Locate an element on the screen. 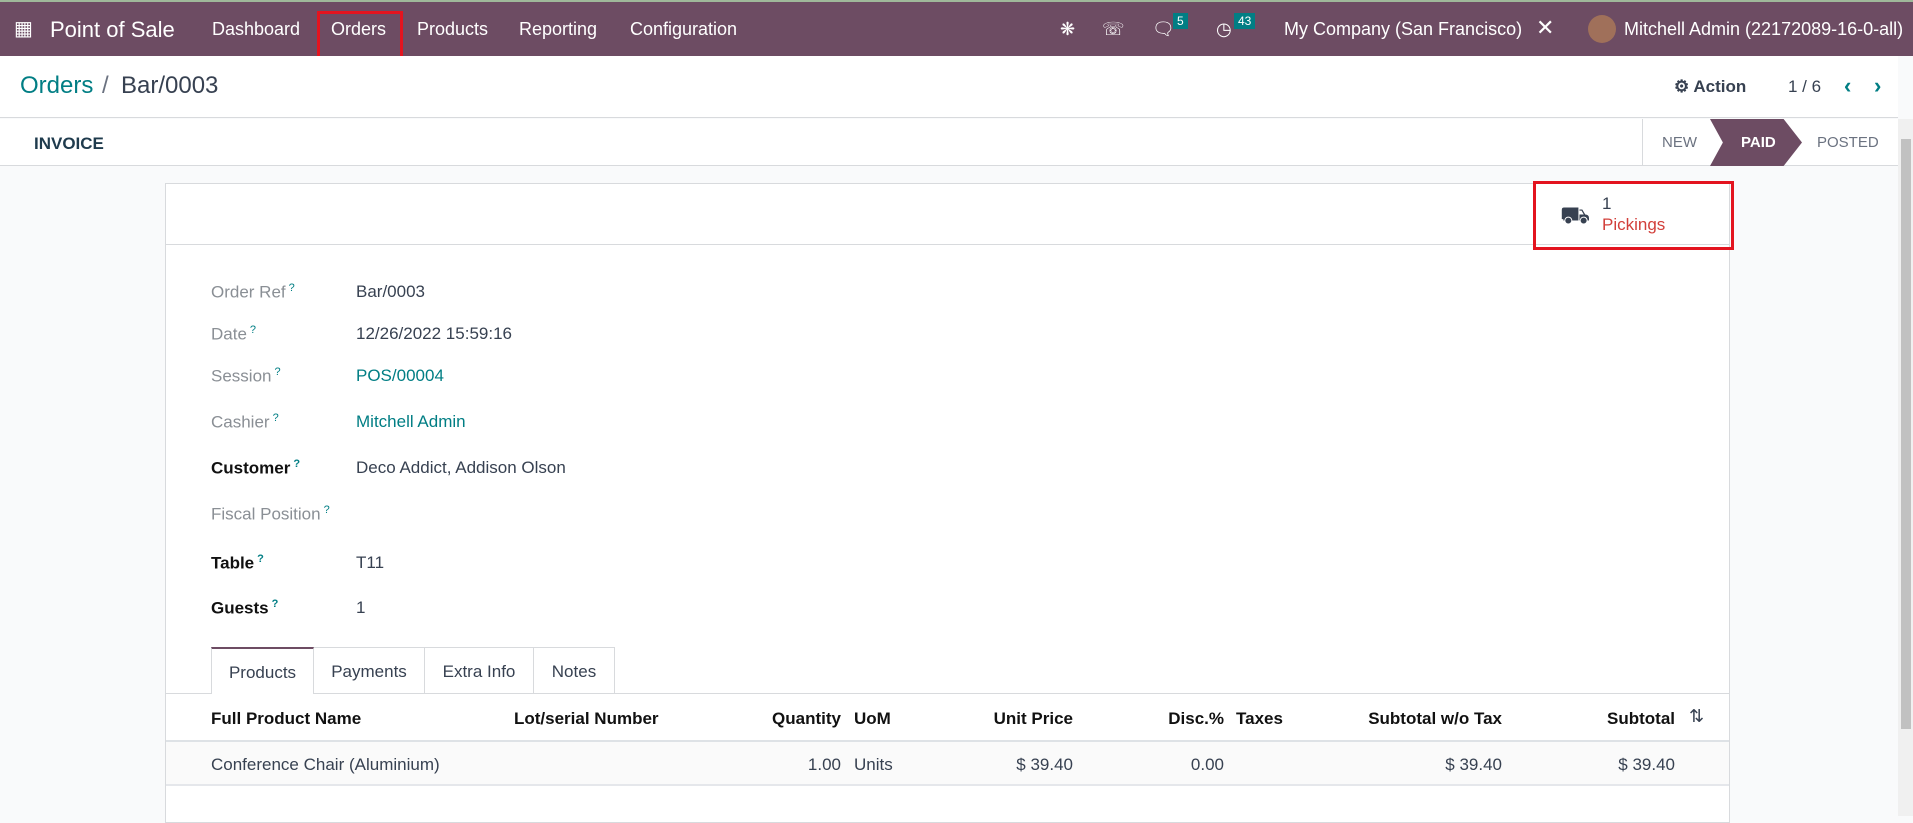 The image size is (1913, 823). value-date: 12/26/2022 15:59:16 is located at coordinates (434, 333).